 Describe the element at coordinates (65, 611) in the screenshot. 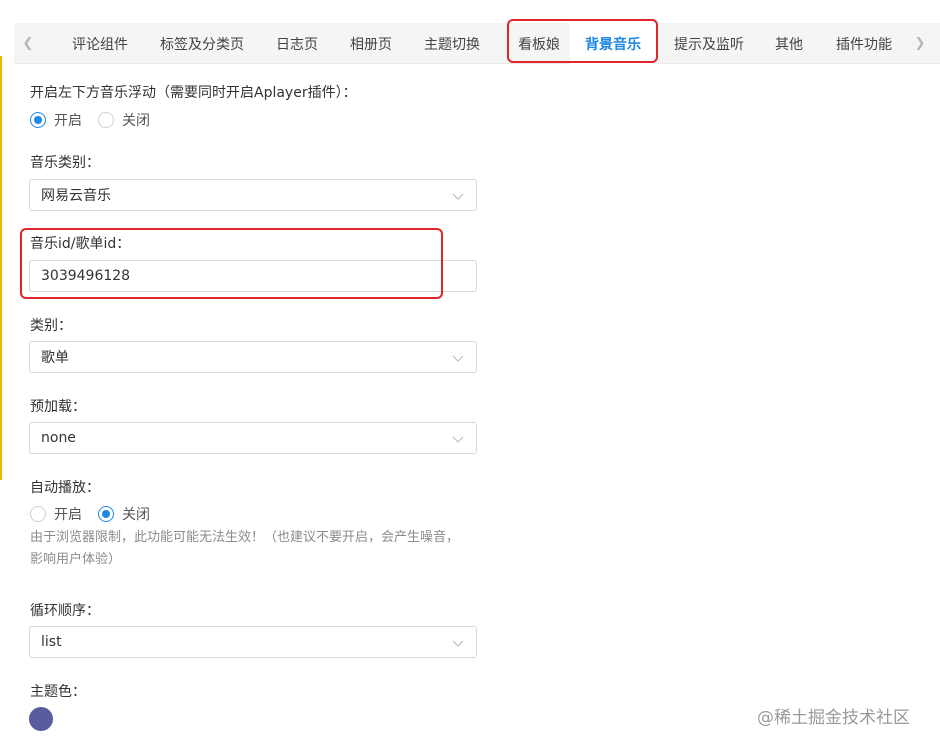

I see `loop-order-label: 循环顺序：` at that location.